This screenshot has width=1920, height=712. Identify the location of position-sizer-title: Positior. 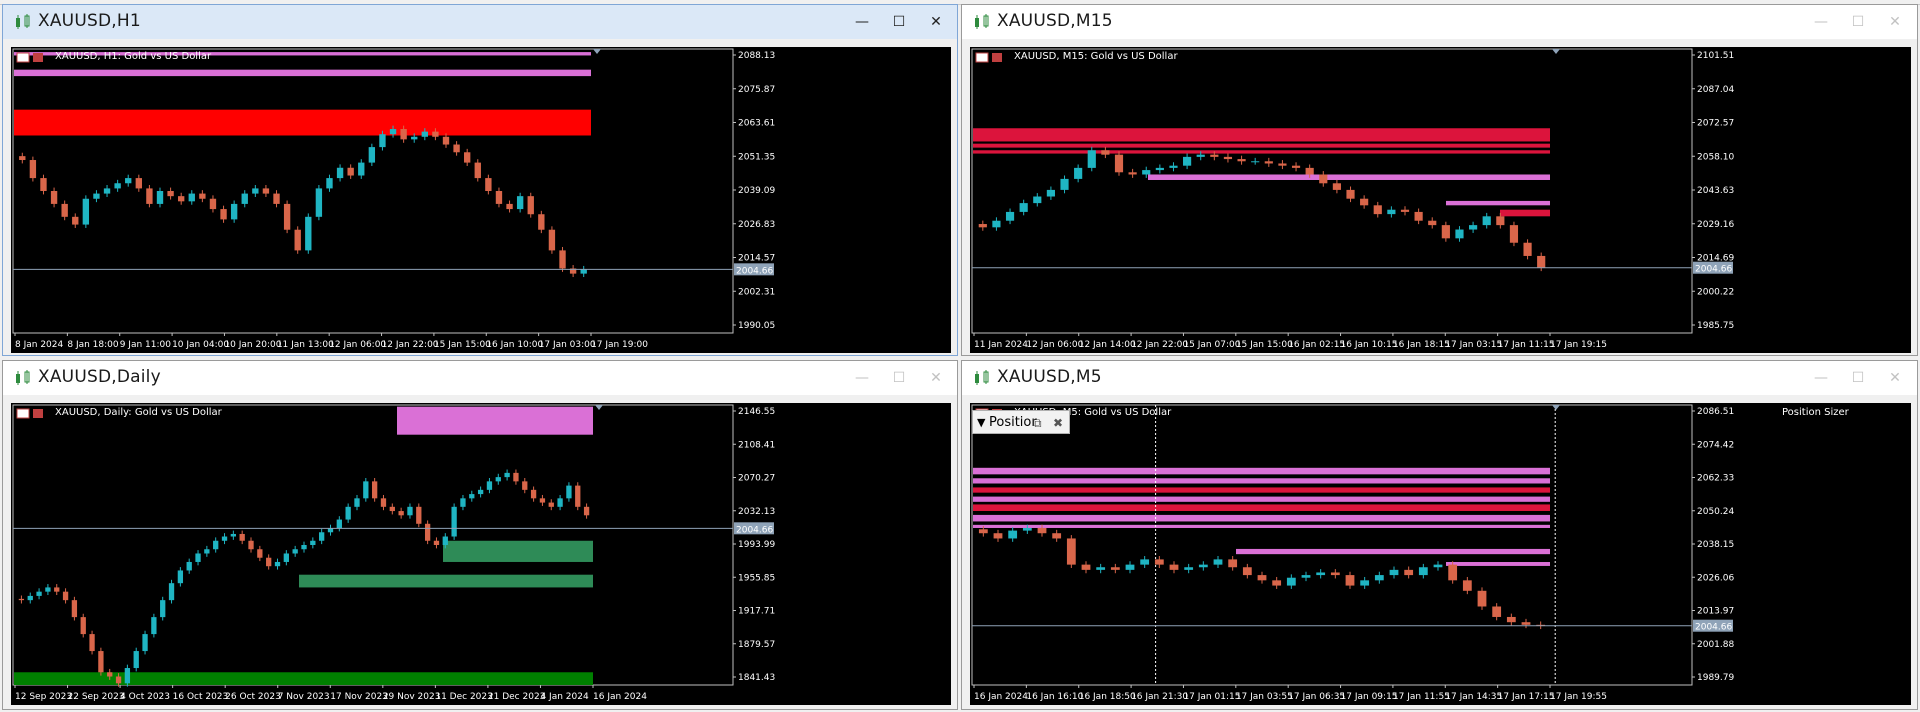
(1013, 422).